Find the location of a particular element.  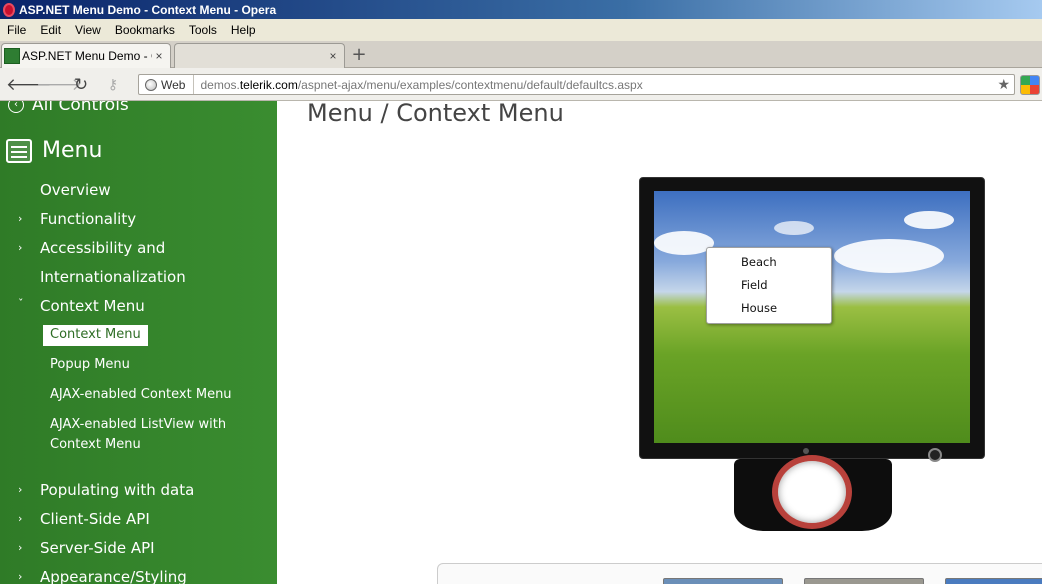

window-title-bar: ASP.NET Menu Demo - Context Menu - Opera is located at coordinates (521, 9).